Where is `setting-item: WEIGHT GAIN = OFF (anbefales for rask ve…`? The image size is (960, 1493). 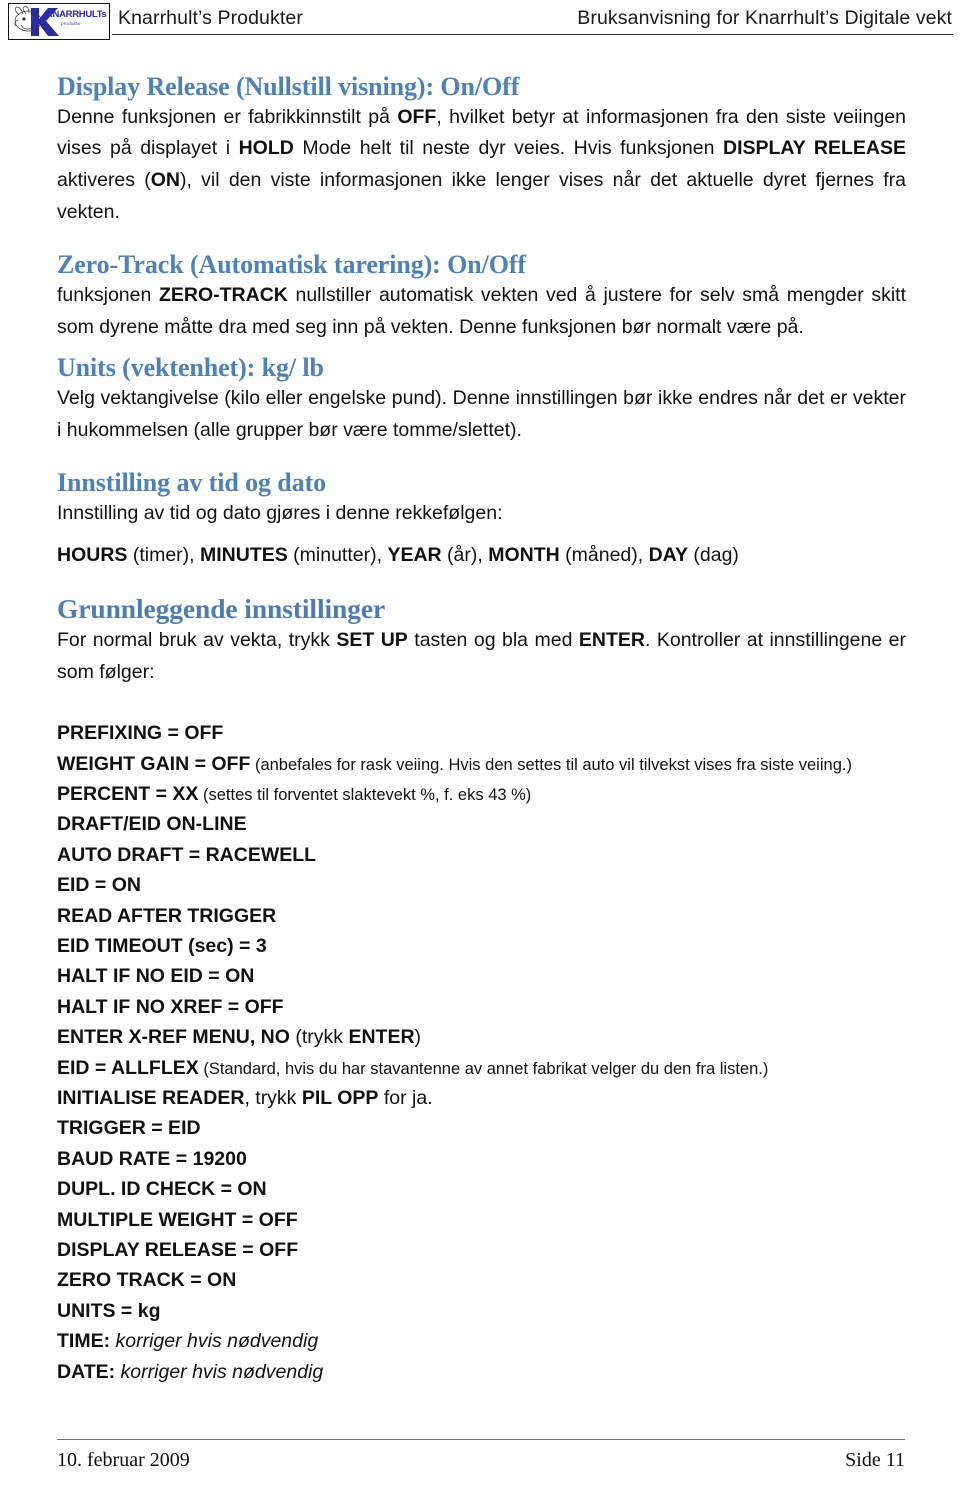
setting-item: WEIGHT GAIN = OFF (anbefales for rask ve… is located at coordinates (481, 764).